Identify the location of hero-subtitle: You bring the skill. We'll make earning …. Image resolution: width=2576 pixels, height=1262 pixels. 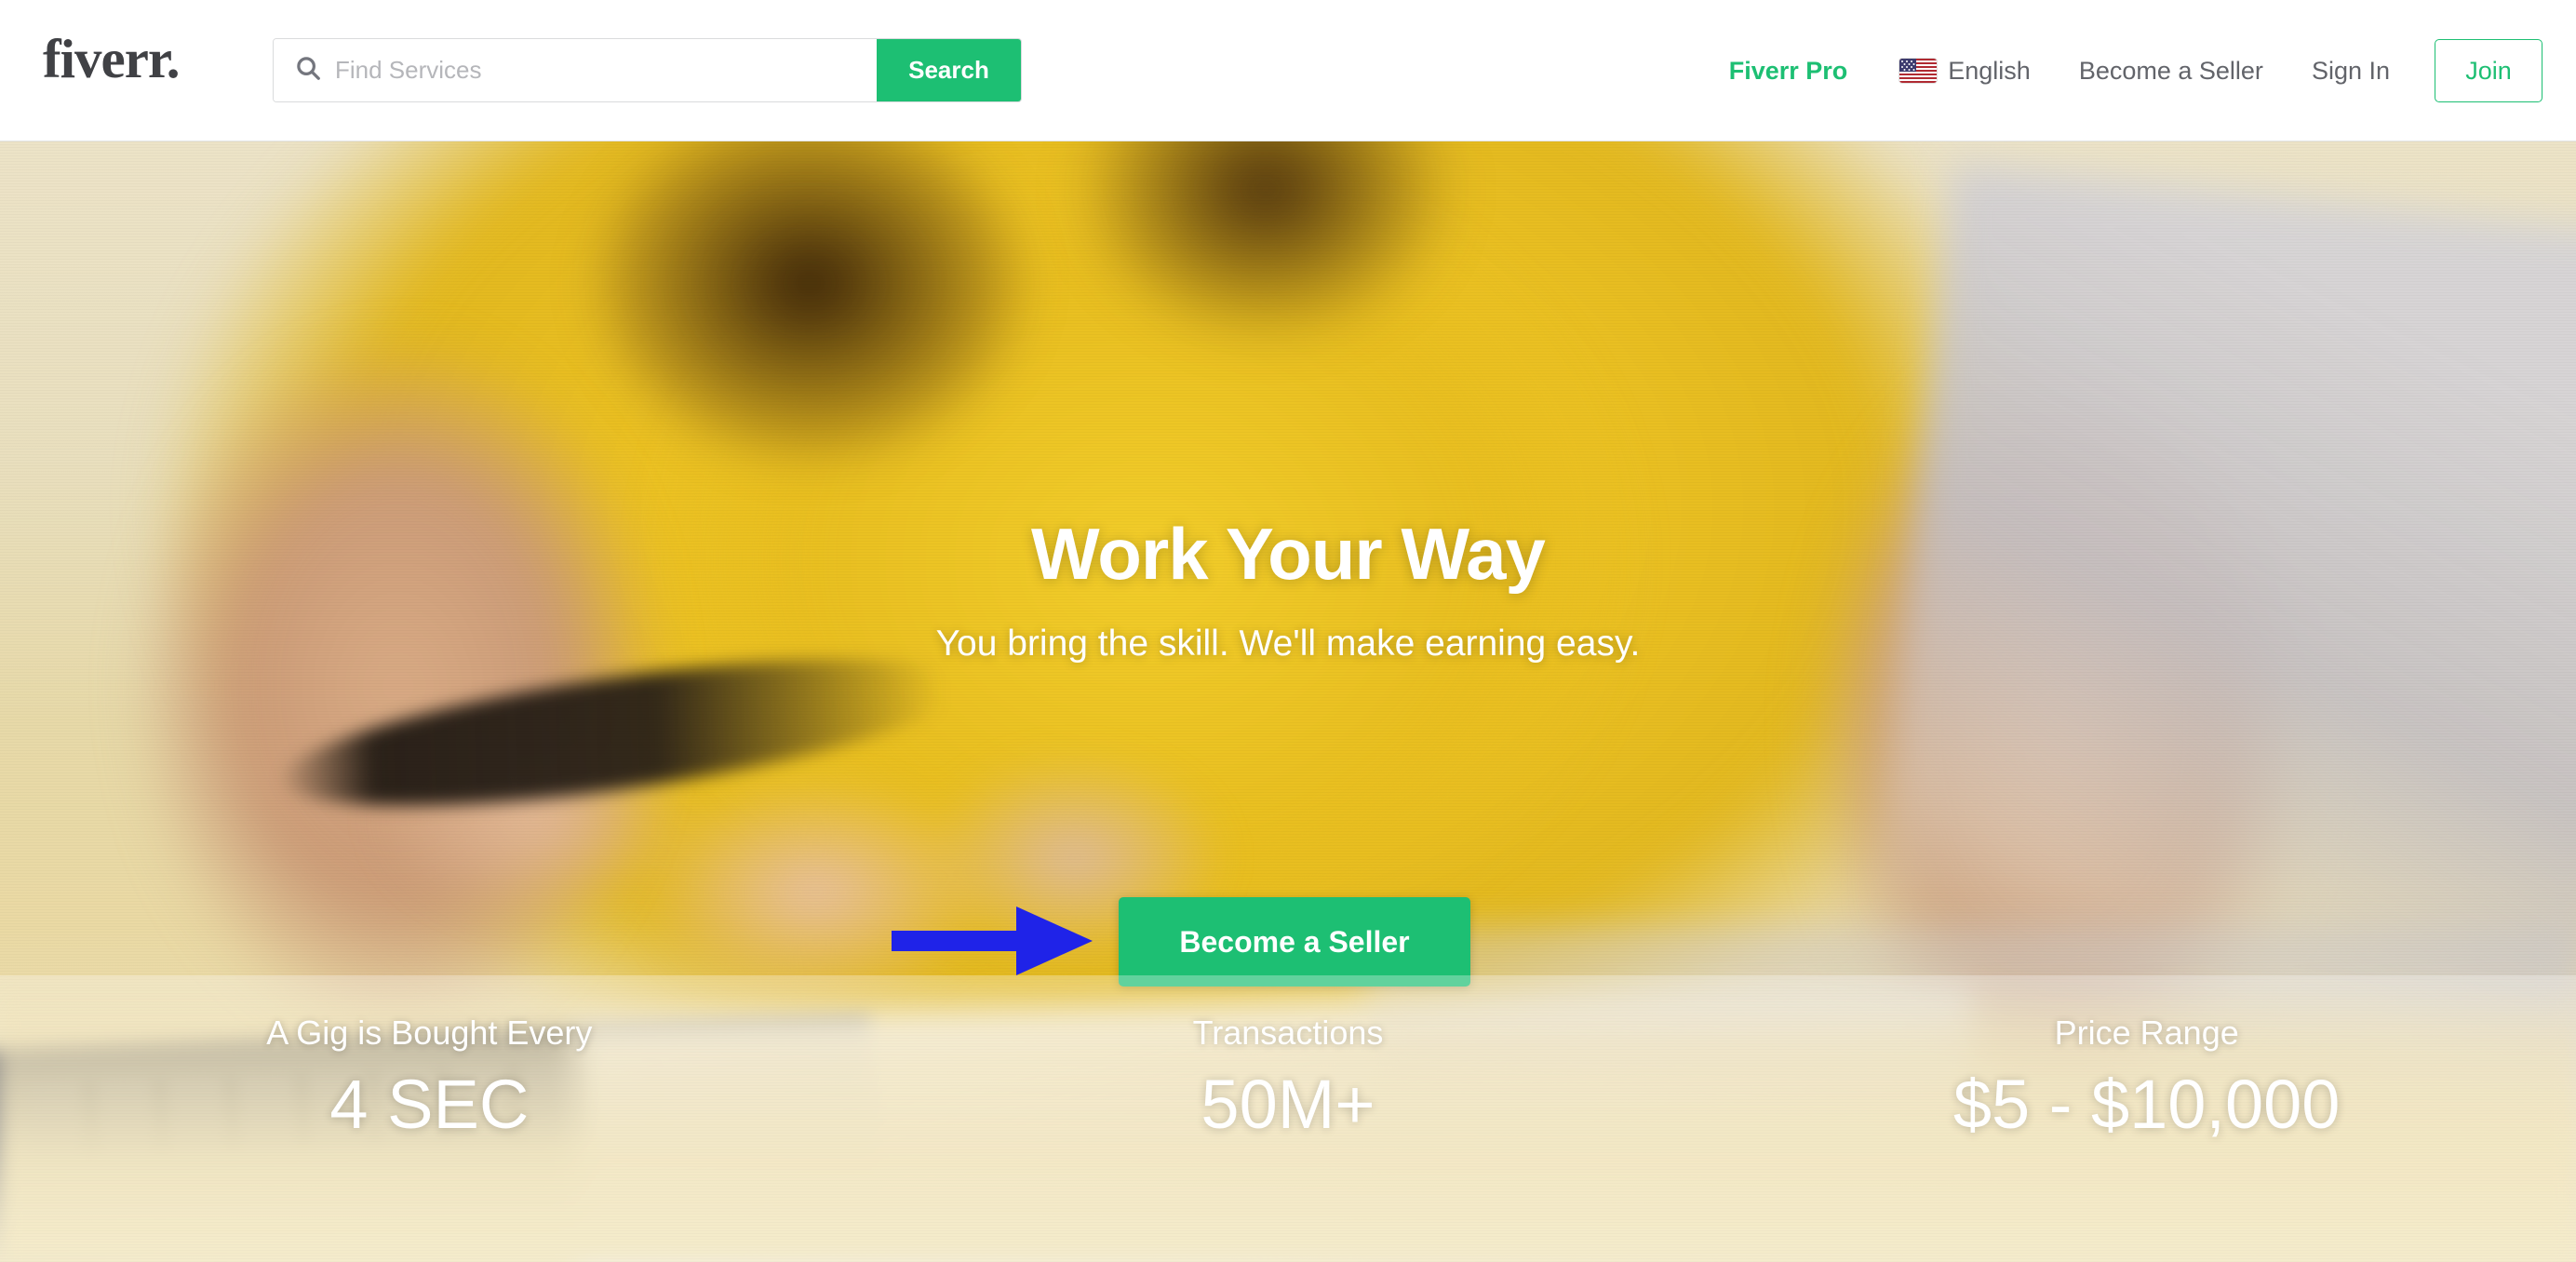
(1288, 644).